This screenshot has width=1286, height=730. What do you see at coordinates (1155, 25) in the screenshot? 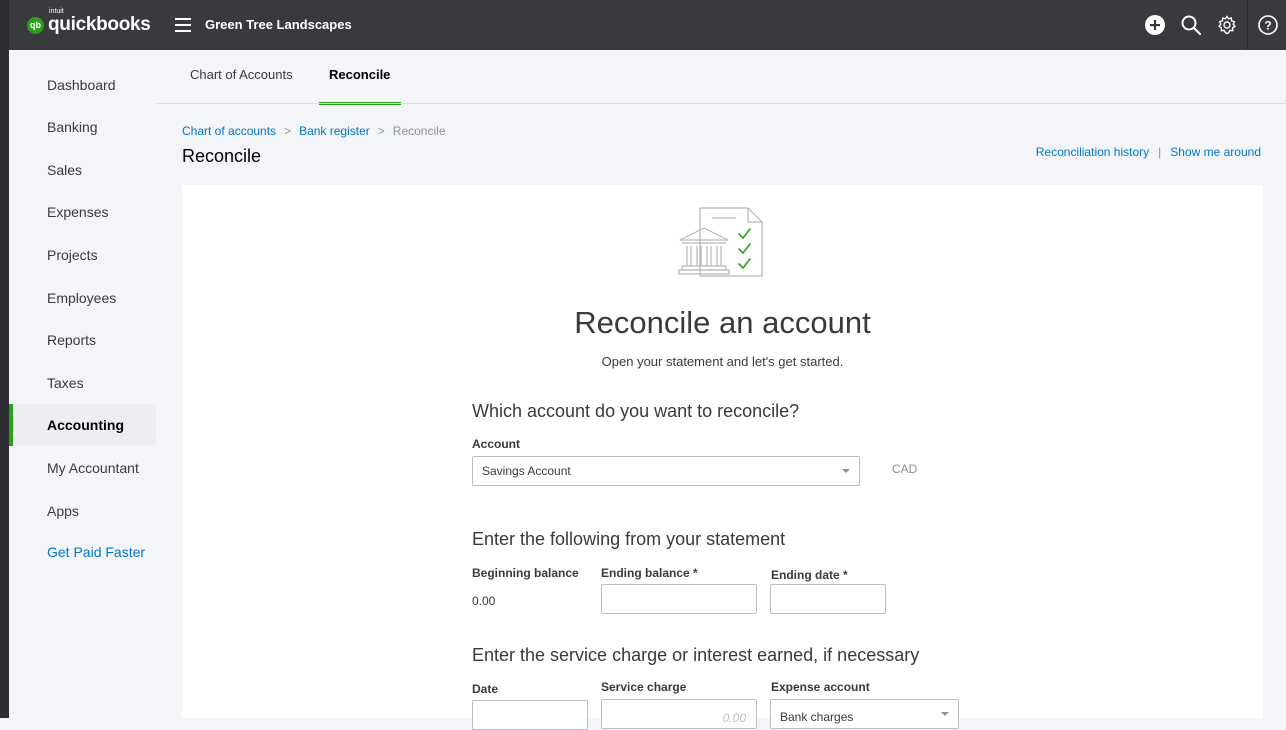
I see `plus-circle-icon` at bounding box center [1155, 25].